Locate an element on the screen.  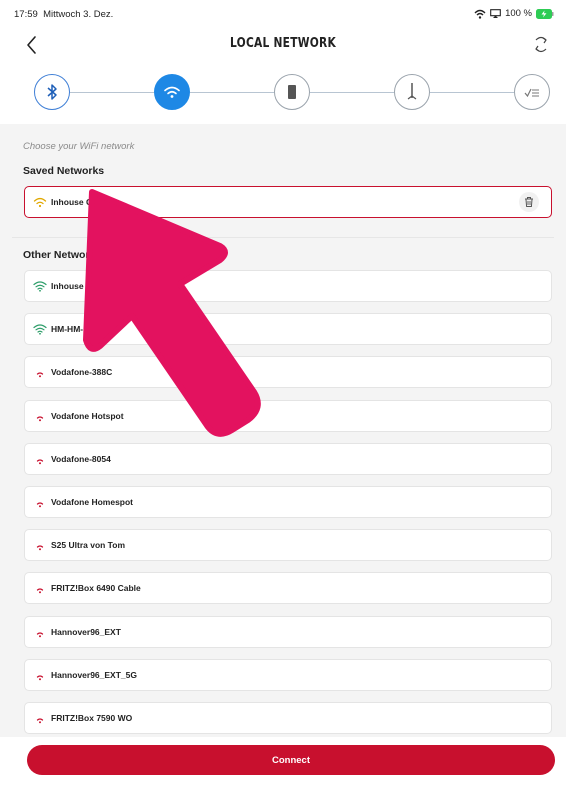
page-title: LOCAL NETWORK is located at coordinates (283, 43).